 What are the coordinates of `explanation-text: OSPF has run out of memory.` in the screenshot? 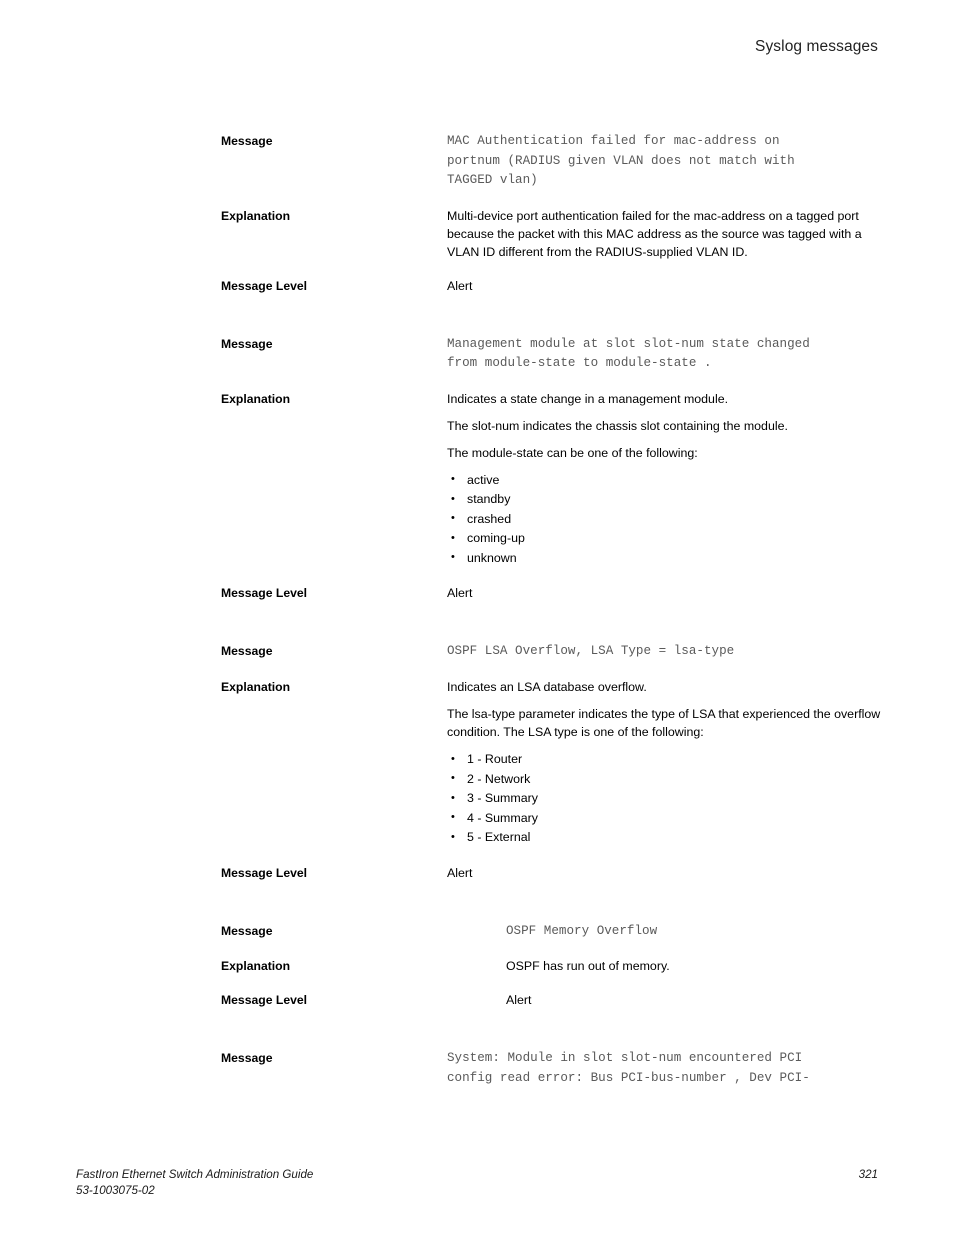 It's located at (664, 966).